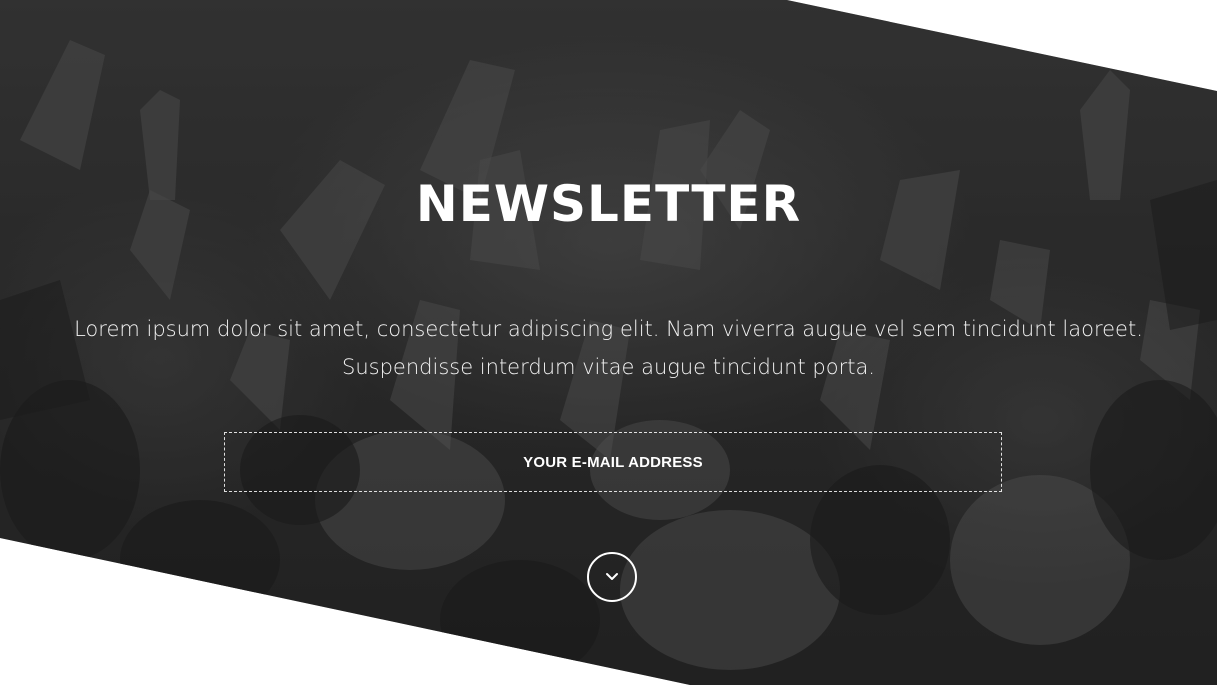 The width and height of the screenshot is (1217, 685). I want to click on email-field-wrapper, so click(613, 462).